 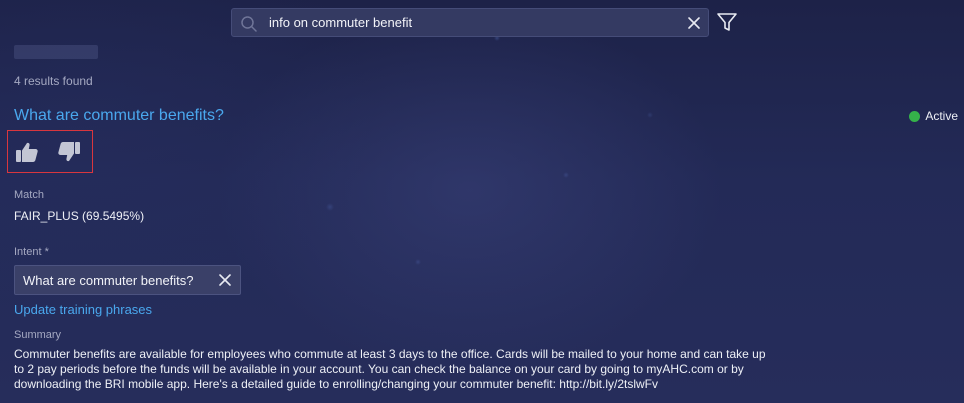 I want to click on thumbs-down-icon, so click(x=69, y=152).